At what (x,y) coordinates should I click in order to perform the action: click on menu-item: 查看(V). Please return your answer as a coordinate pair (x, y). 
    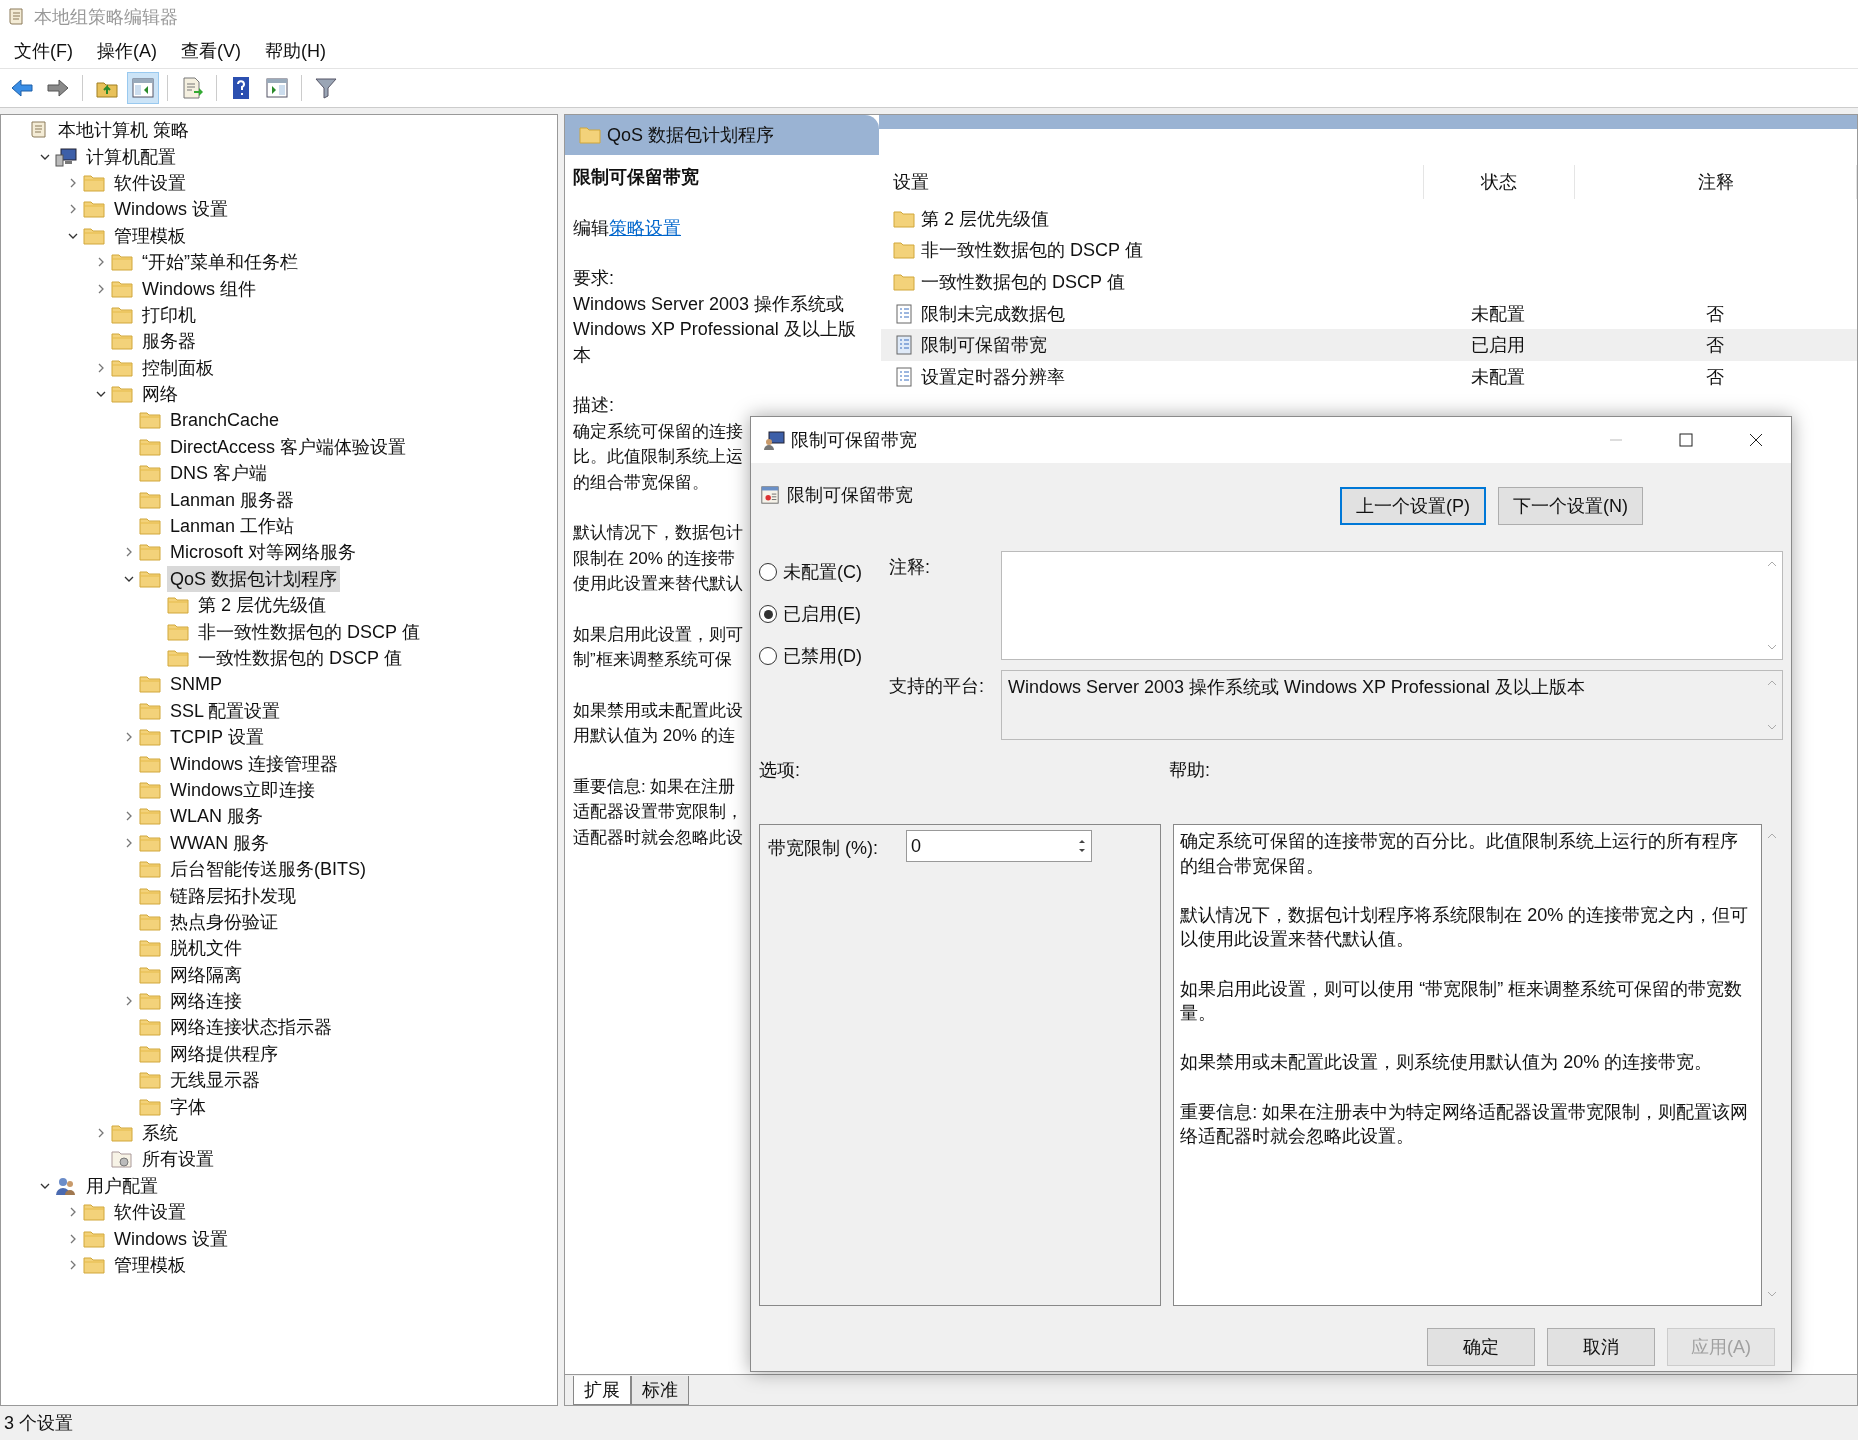
    Looking at the image, I should click on (211, 51).